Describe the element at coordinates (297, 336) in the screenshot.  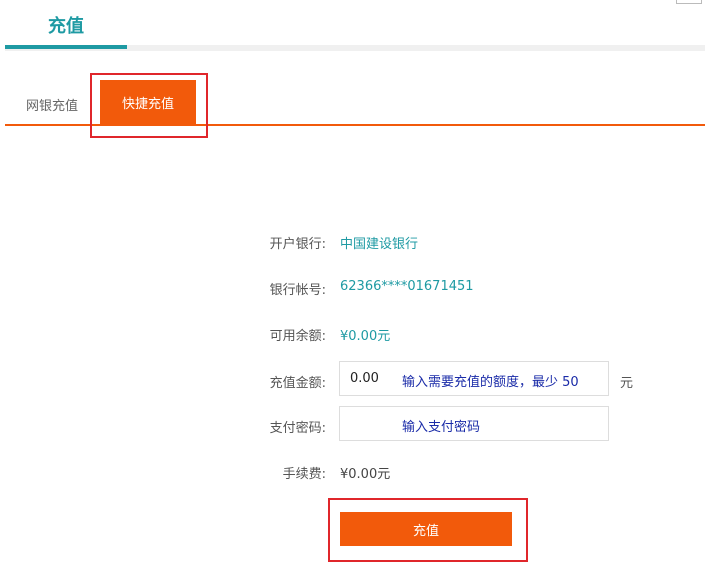
I see `balance-label: 可用余额:` at that location.